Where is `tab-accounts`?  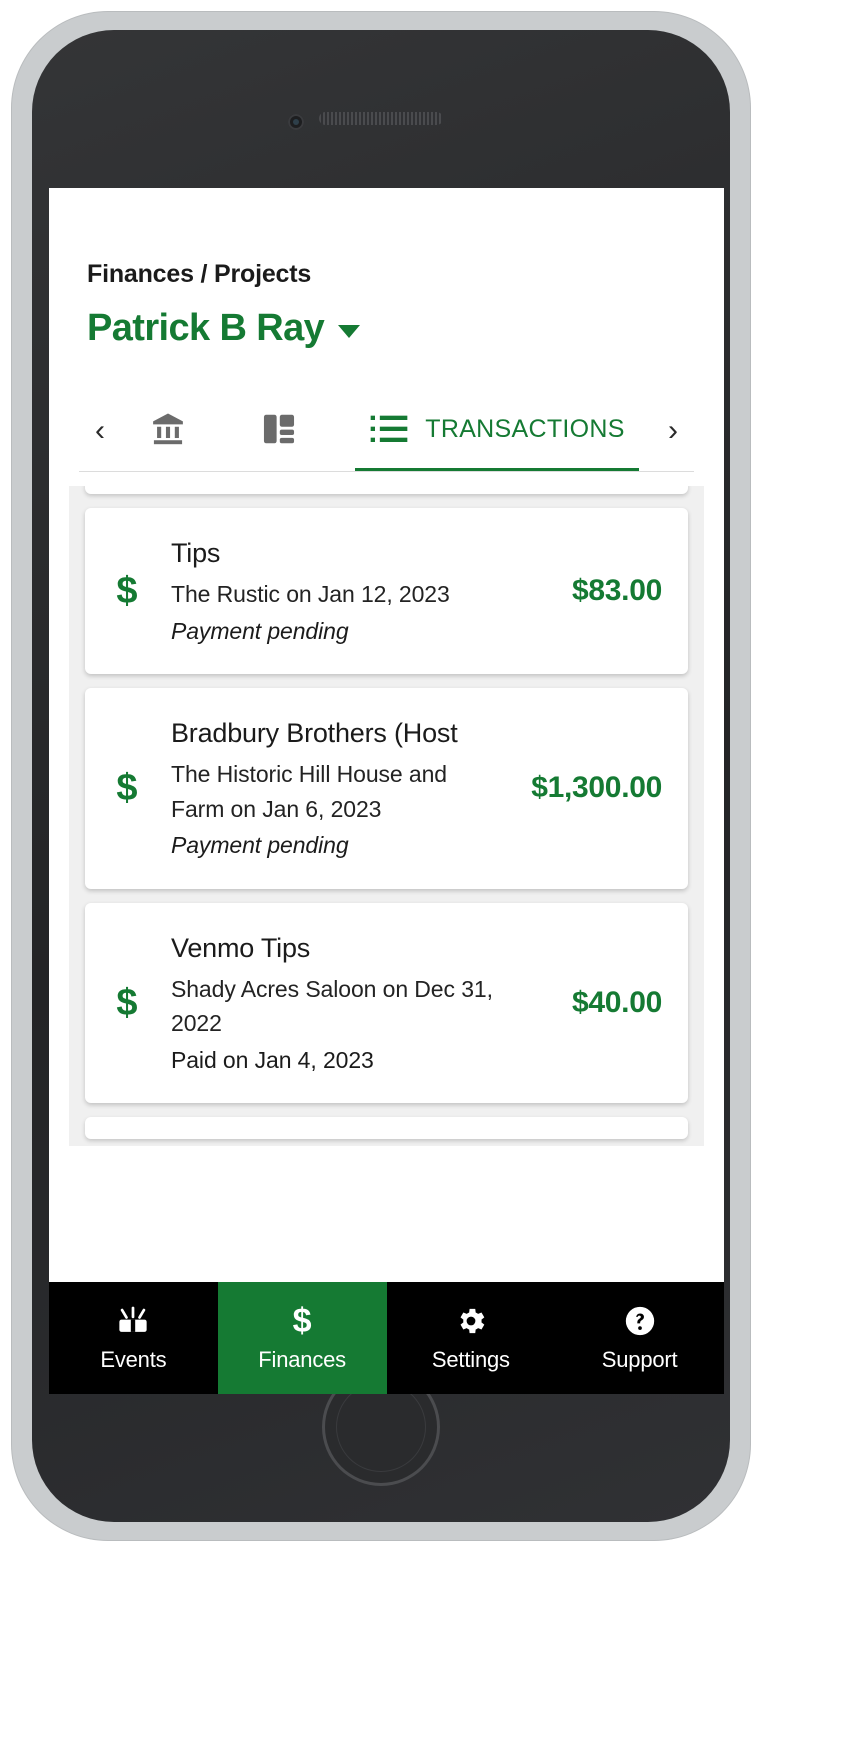
tab-accounts is located at coordinates (176, 431).